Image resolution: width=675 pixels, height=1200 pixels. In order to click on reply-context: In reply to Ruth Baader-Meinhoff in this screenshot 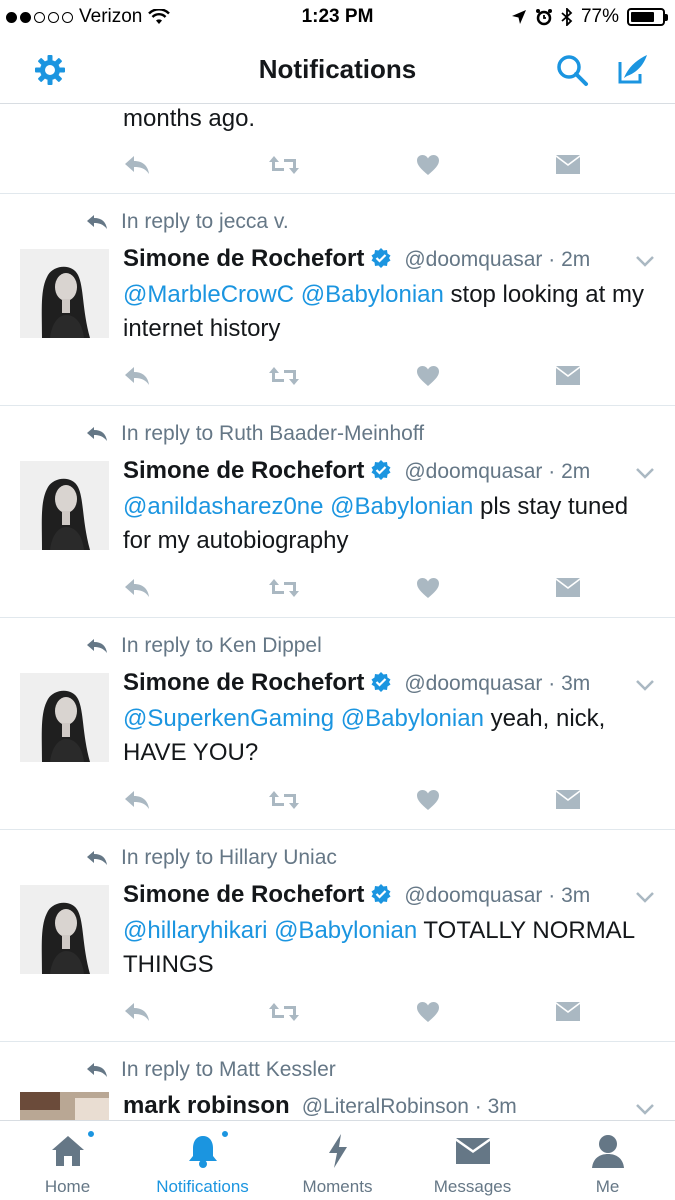, I will do `click(254, 434)`.